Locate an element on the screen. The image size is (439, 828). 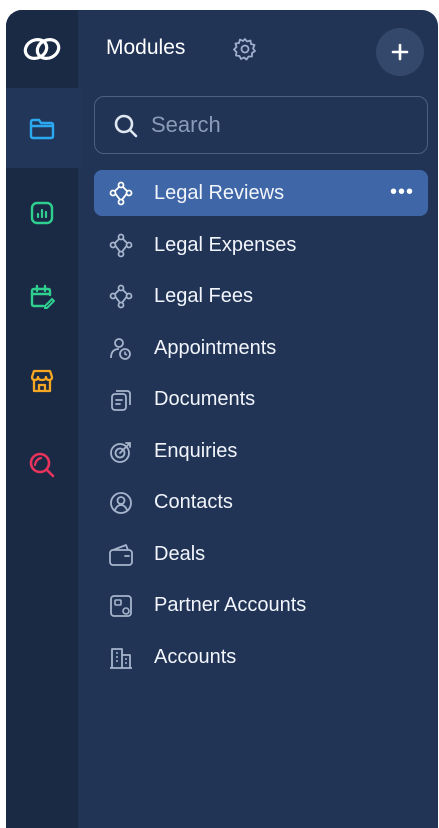
add-module-button is located at coordinates (400, 52).